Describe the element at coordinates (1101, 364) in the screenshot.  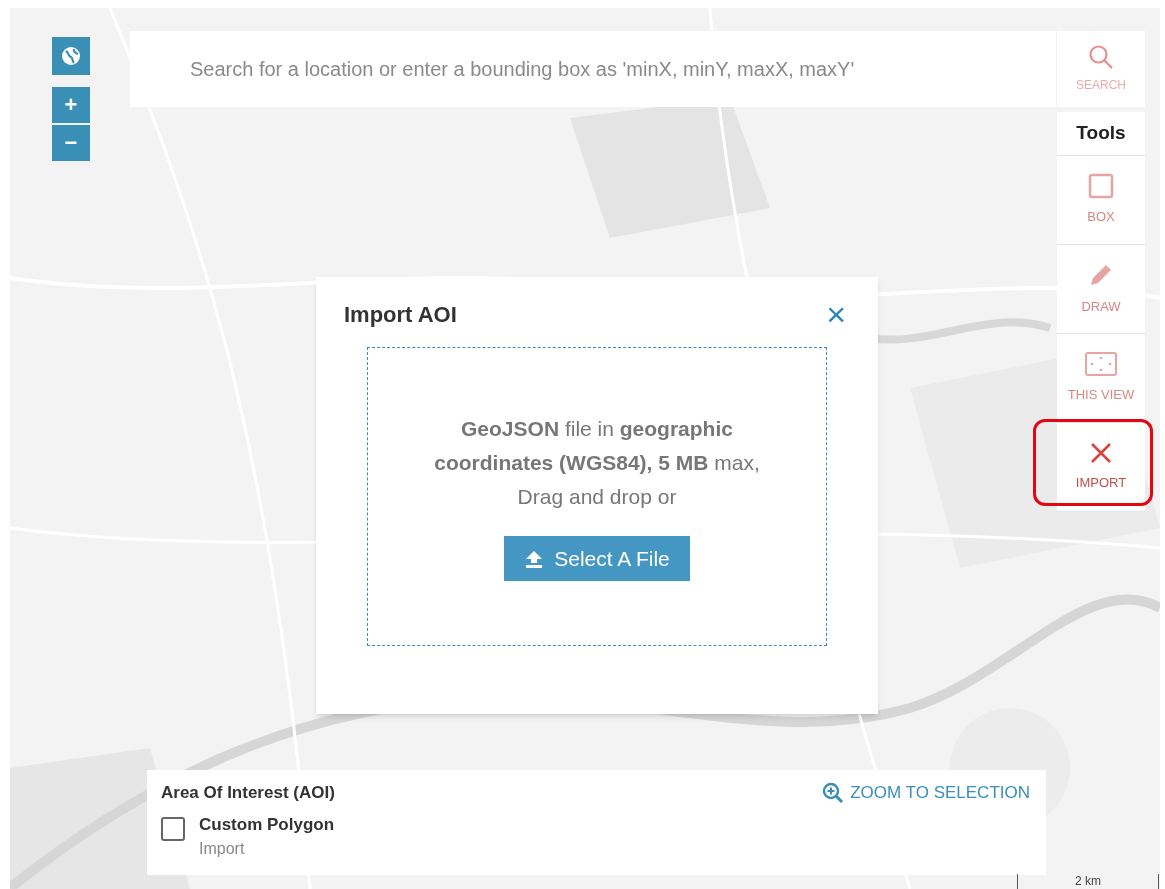
I see `frame-icon` at that location.